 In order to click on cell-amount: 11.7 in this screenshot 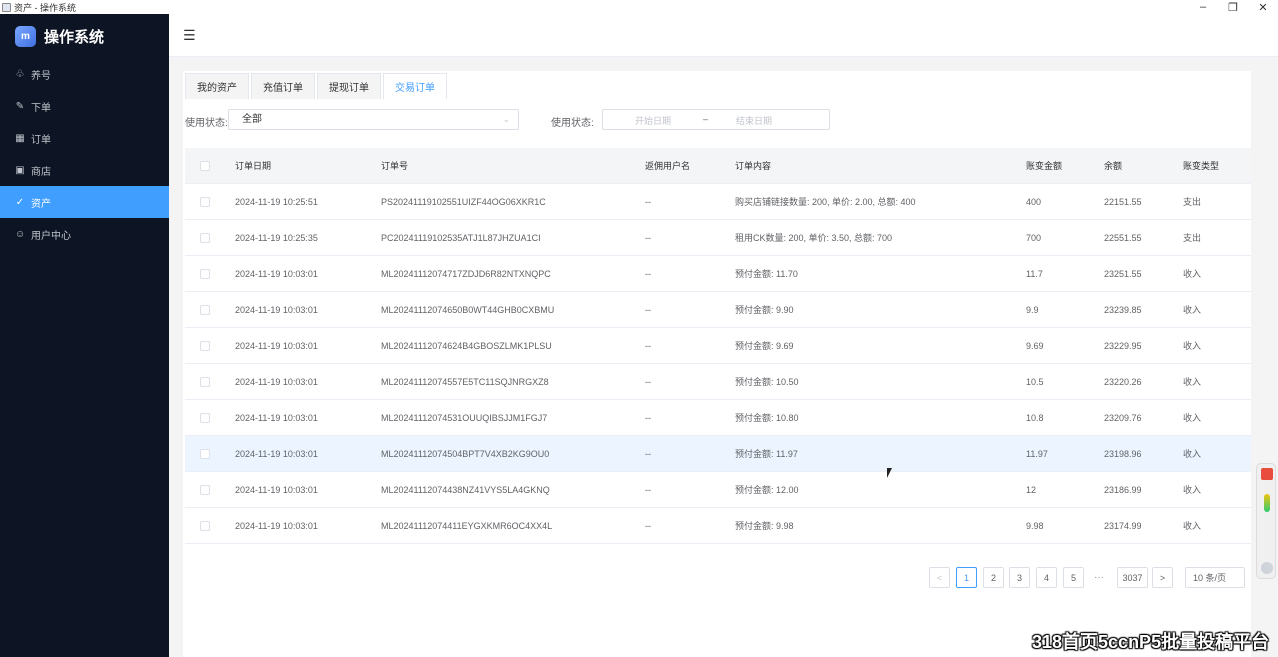, I will do `click(1034, 274)`.